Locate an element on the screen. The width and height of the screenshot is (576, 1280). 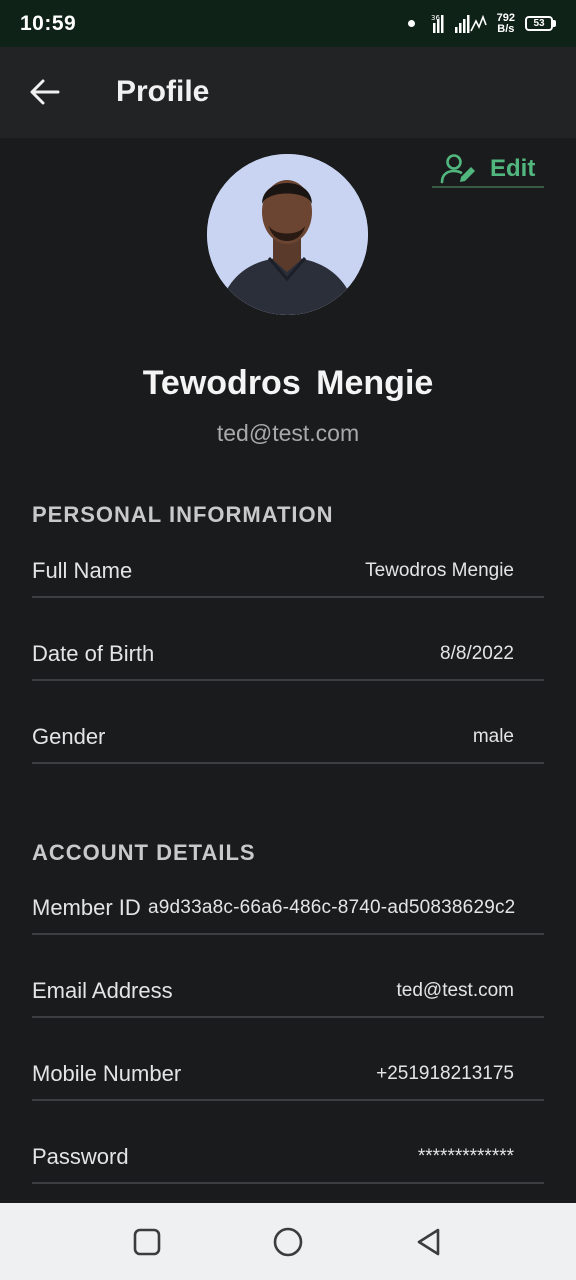
home-button is located at coordinates (288, 1242).